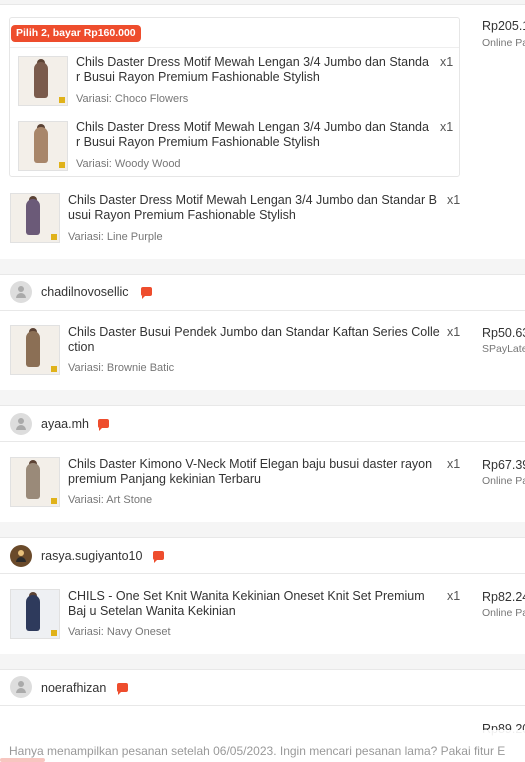 The height and width of the screenshot is (762, 525). What do you see at coordinates (128, 164) in the screenshot?
I see `variant: Variasi: Woody Wood` at bounding box center [128, 164].